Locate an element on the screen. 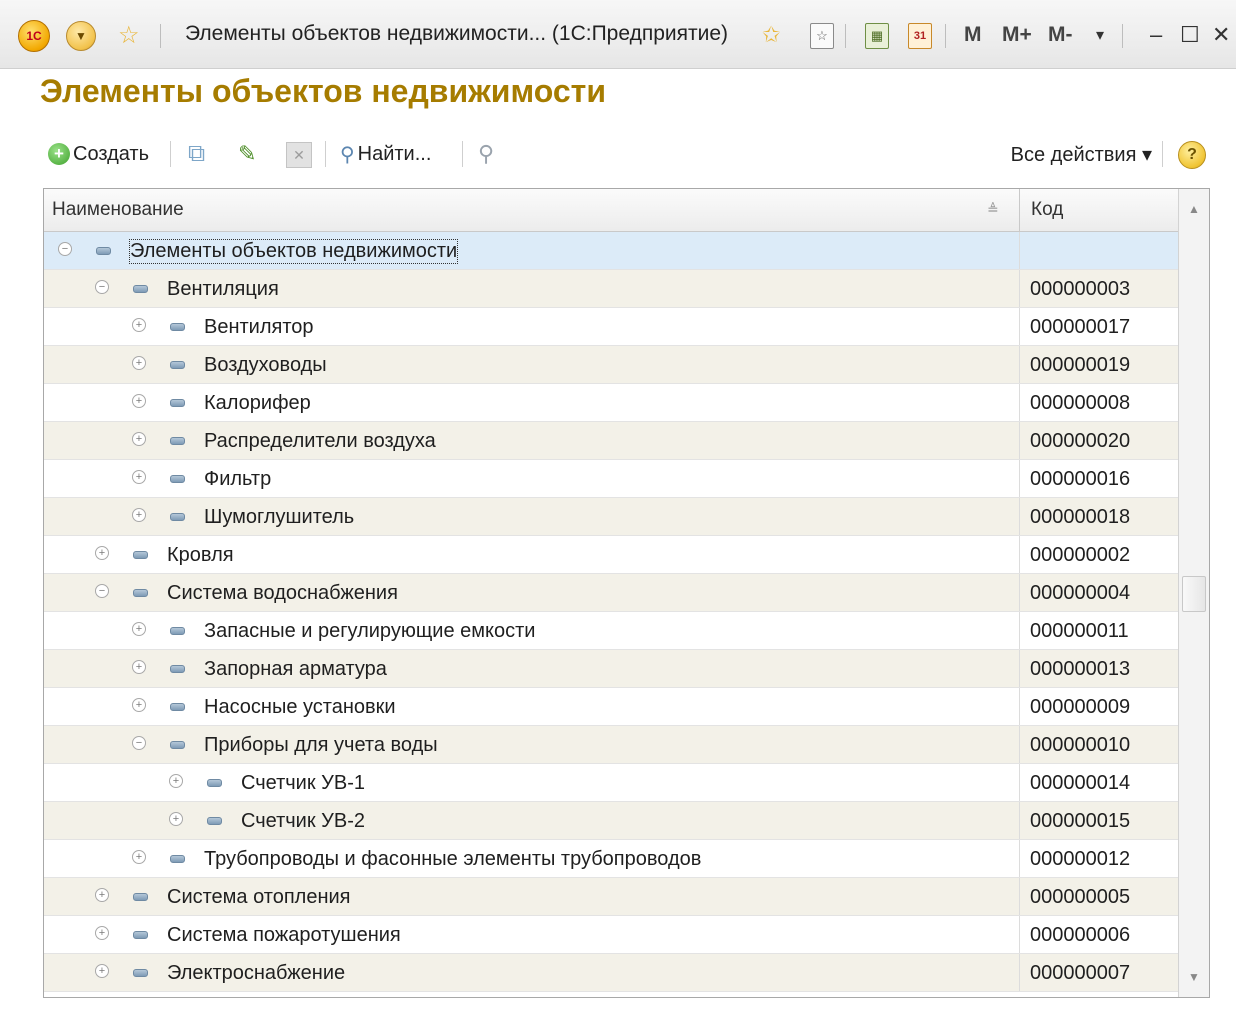 Image resolution: width=1236 pixels, height=1030 pixels. title-separator is located at coordinates (945, 36).